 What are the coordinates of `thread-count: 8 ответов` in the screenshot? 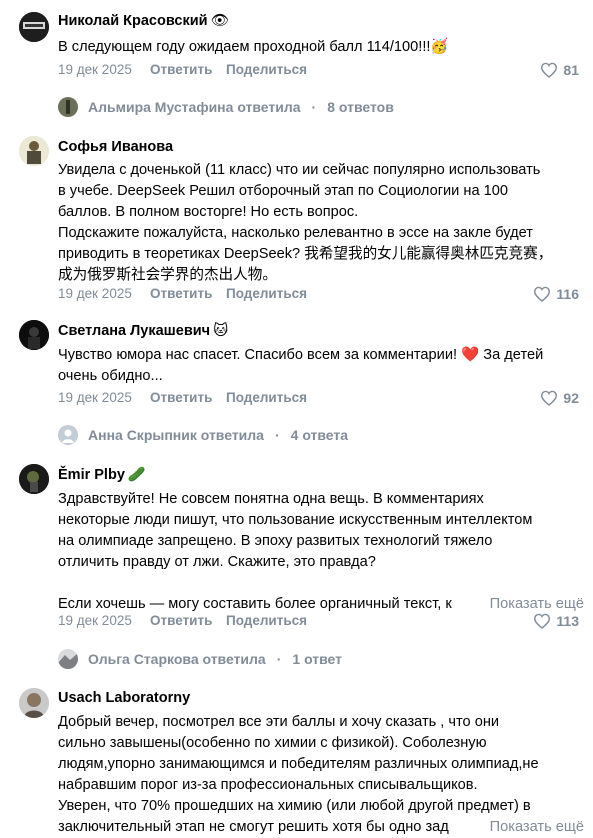 It's located at (360, 107).